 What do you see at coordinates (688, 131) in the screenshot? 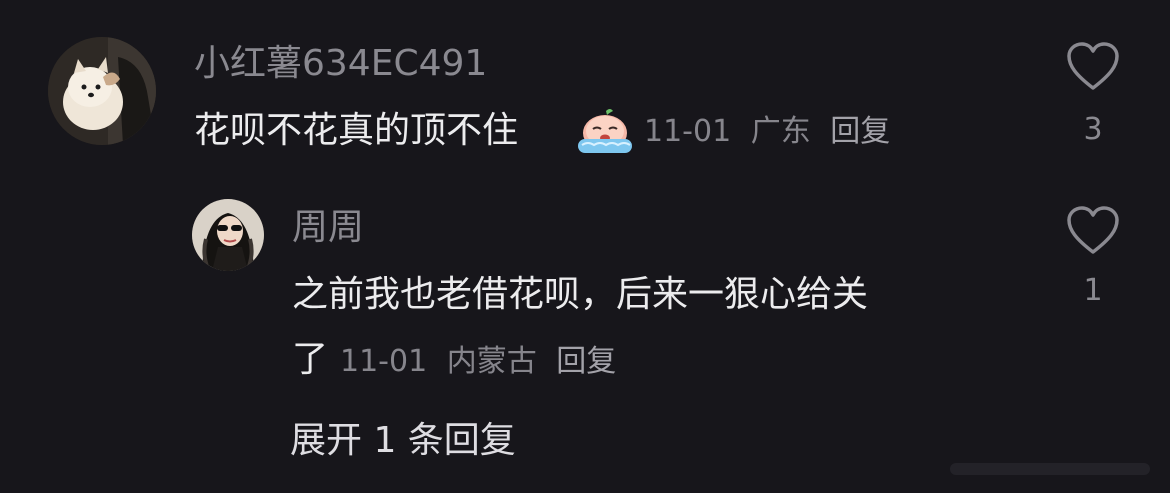
I see `comment-date: 11-01` at bounding box center [688, 131].